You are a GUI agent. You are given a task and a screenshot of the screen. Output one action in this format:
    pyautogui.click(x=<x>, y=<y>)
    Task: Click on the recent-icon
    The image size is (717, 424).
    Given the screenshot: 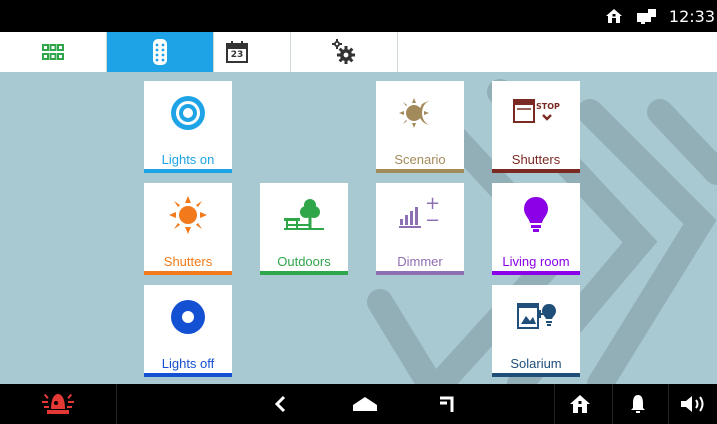 What is the action you would take?
    pyautogui.click(x=447, y=404)
    